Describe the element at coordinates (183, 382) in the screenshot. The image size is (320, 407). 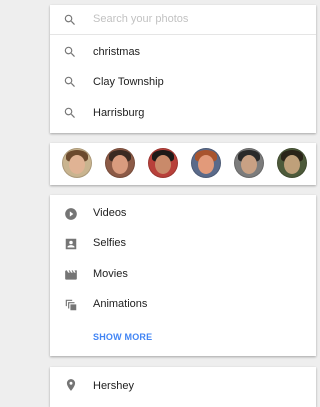
I see `place-item-hershey: Hershey` at that location.